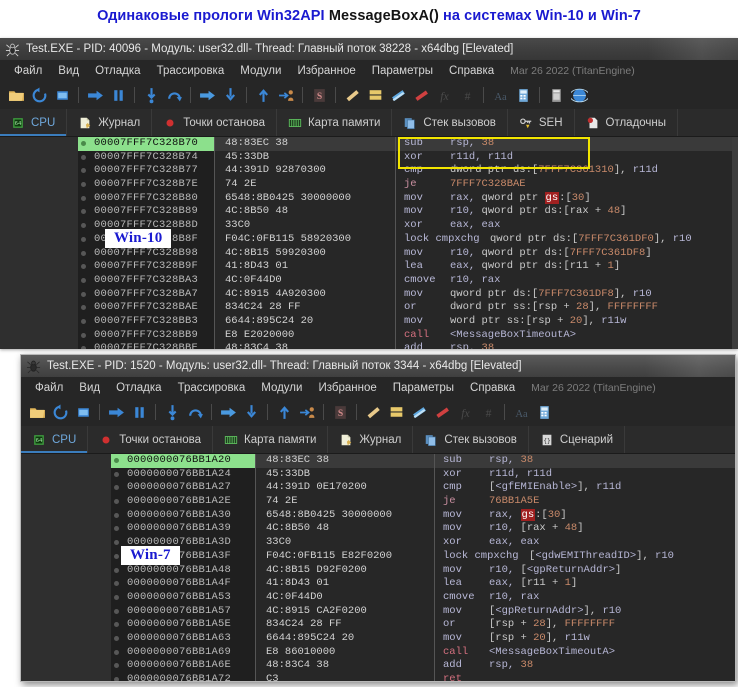 This screenshot has width=738, height=687. I want to click on disassembly-row: 0000000076BB1A72 C3 ret, so click(378, 677).